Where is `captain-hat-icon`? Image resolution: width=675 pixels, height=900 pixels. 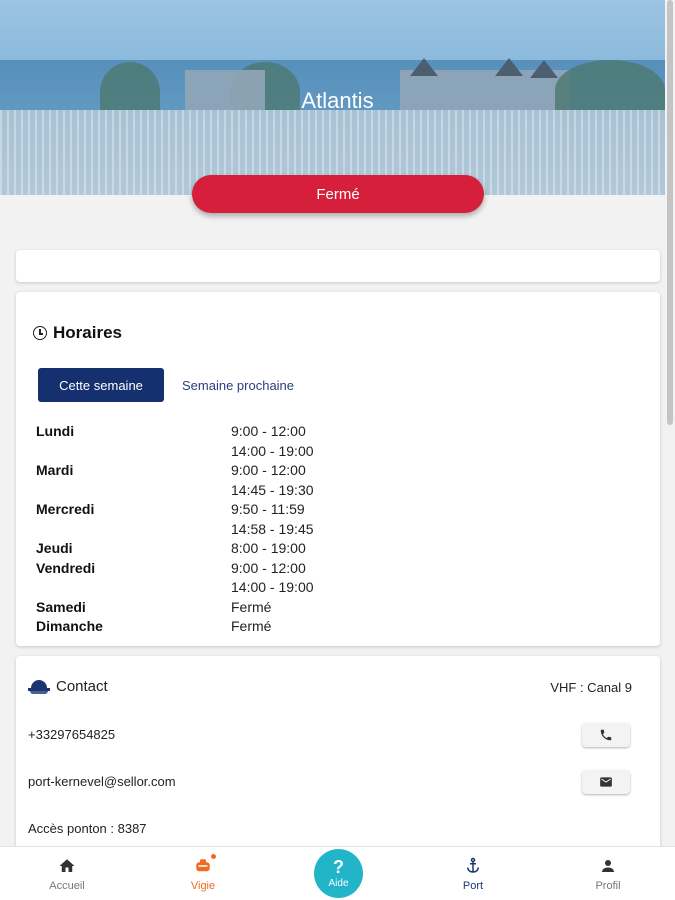
captain-hat-icon is located at coordinates (39, 686).